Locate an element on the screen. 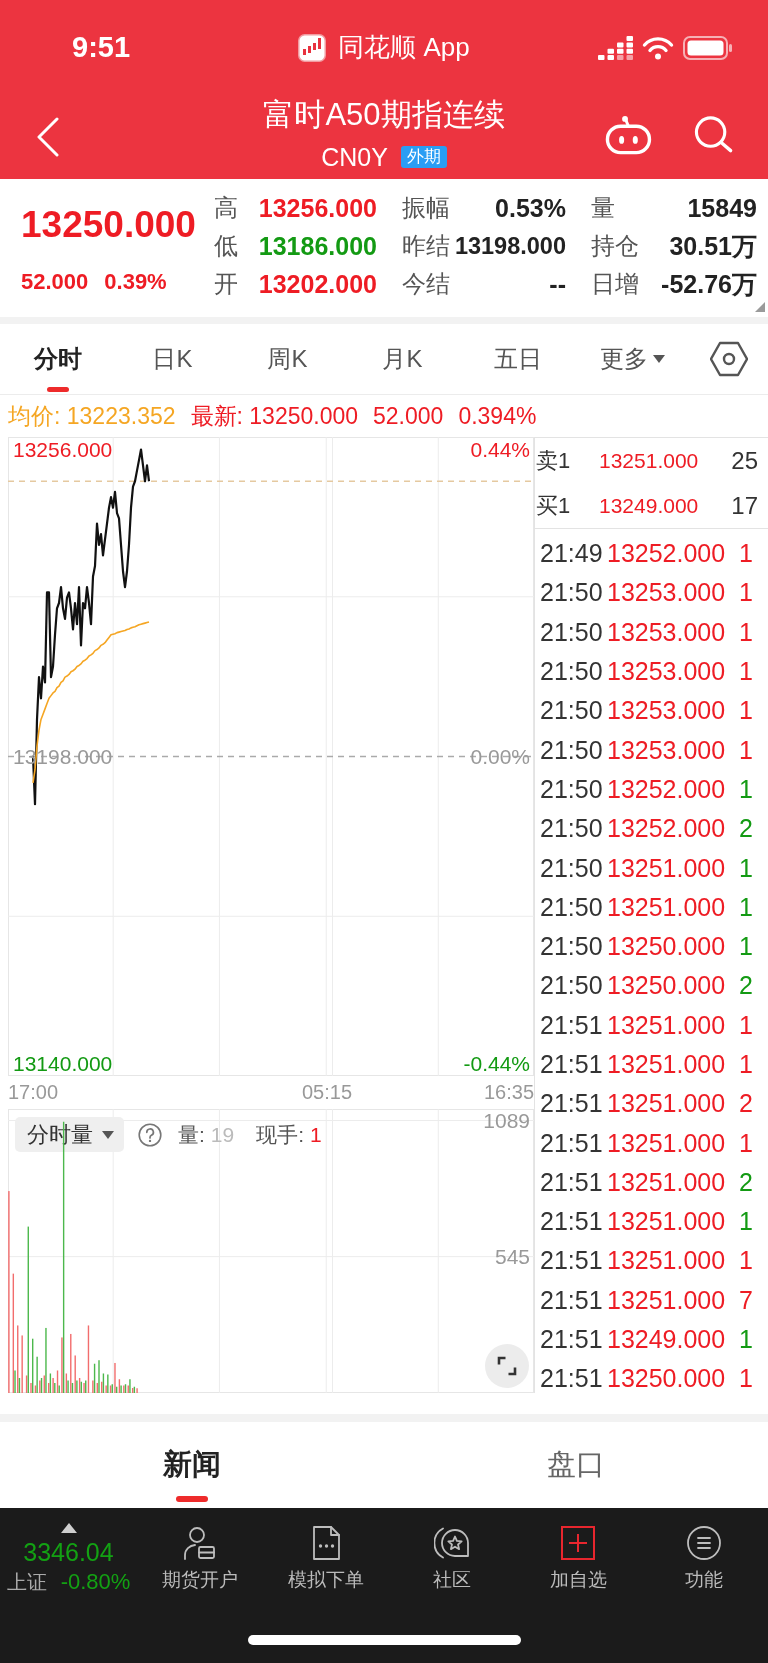  back-icon is located at coordinates (48, 137).